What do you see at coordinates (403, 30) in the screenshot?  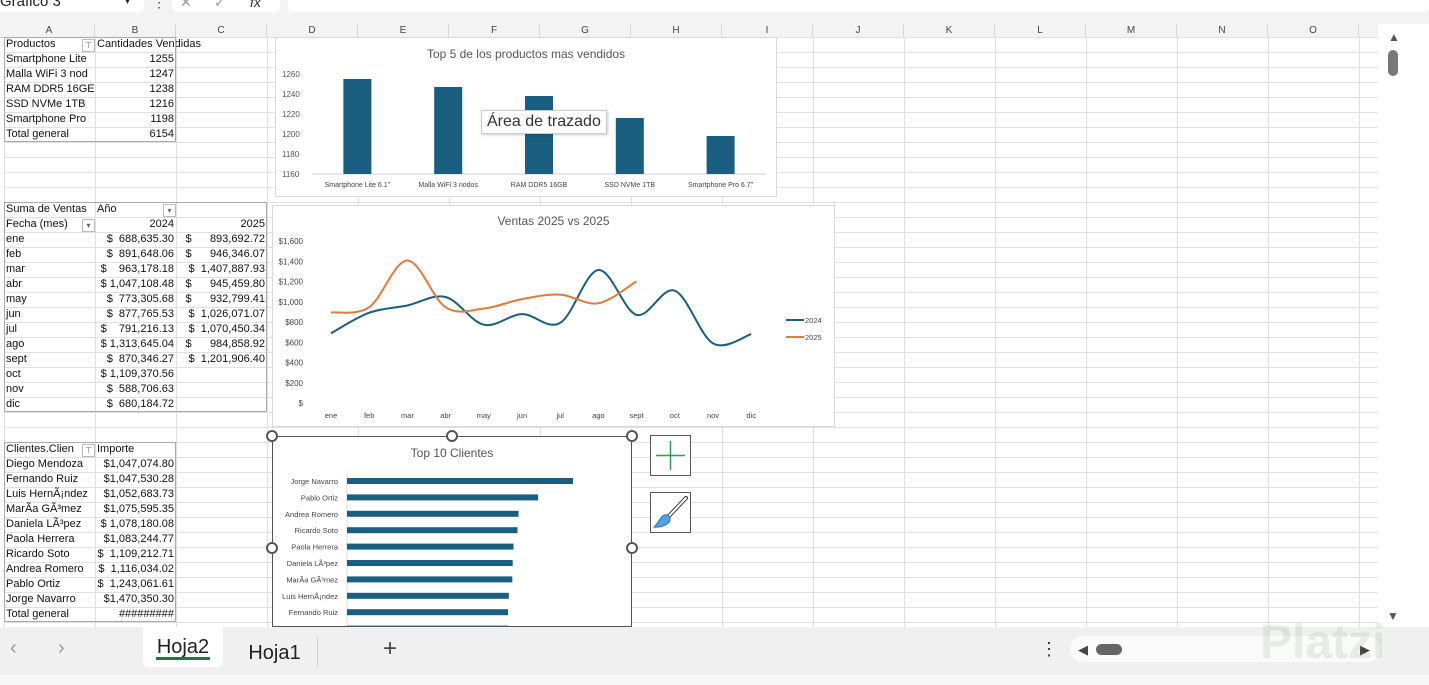 I see `column-header-E: E` at bounding box center [403, 30].